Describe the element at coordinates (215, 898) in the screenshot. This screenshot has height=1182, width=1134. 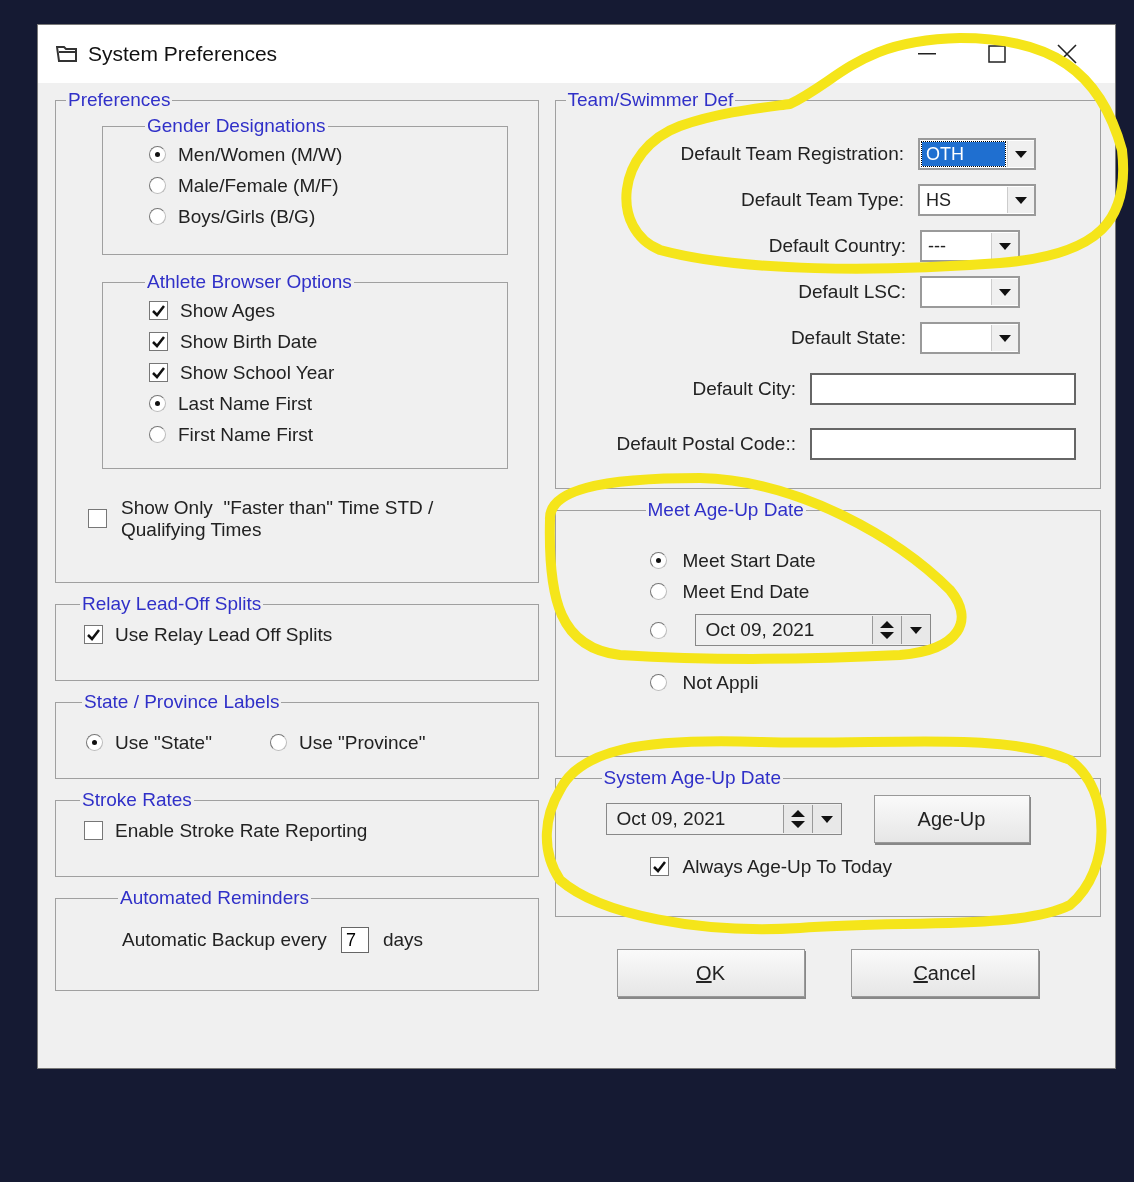
I see `group-title: Automated Reminders` at that location.